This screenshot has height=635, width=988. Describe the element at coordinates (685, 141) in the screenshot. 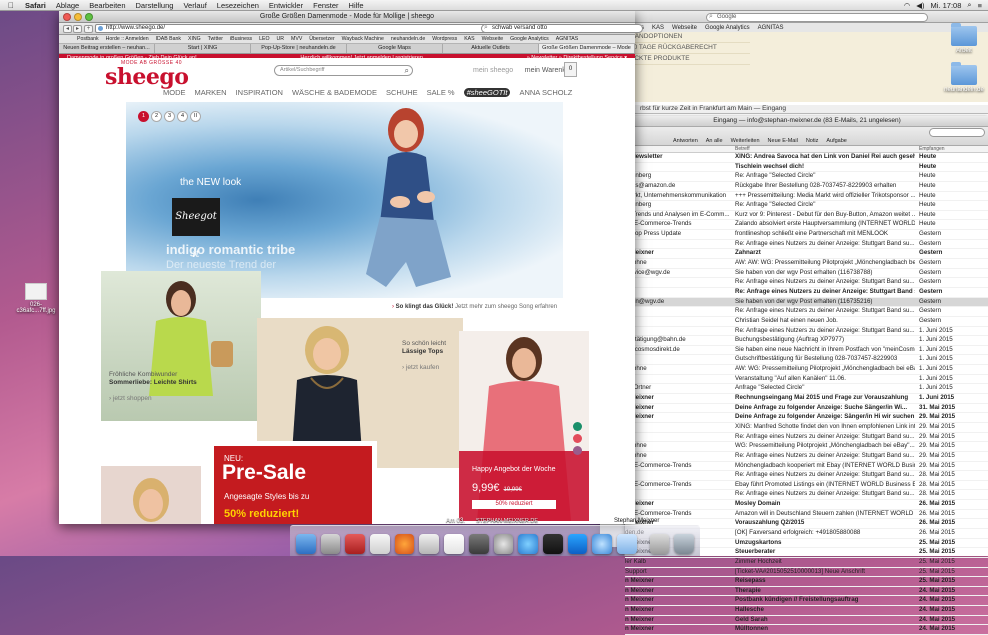

I see `reply-button: Antworten` at that location.